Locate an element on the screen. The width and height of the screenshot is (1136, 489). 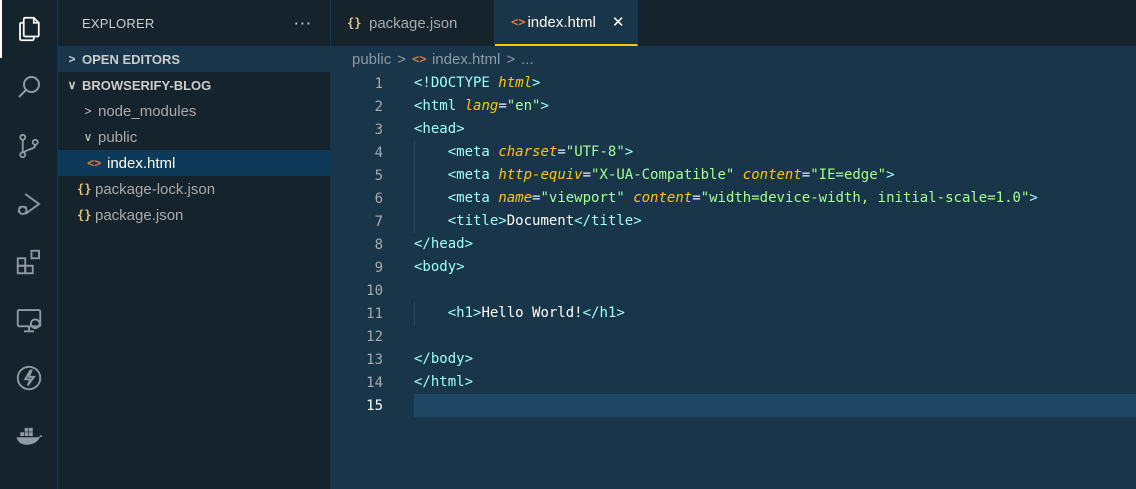
tab-label: index.html is located at coordinates (561, 22).